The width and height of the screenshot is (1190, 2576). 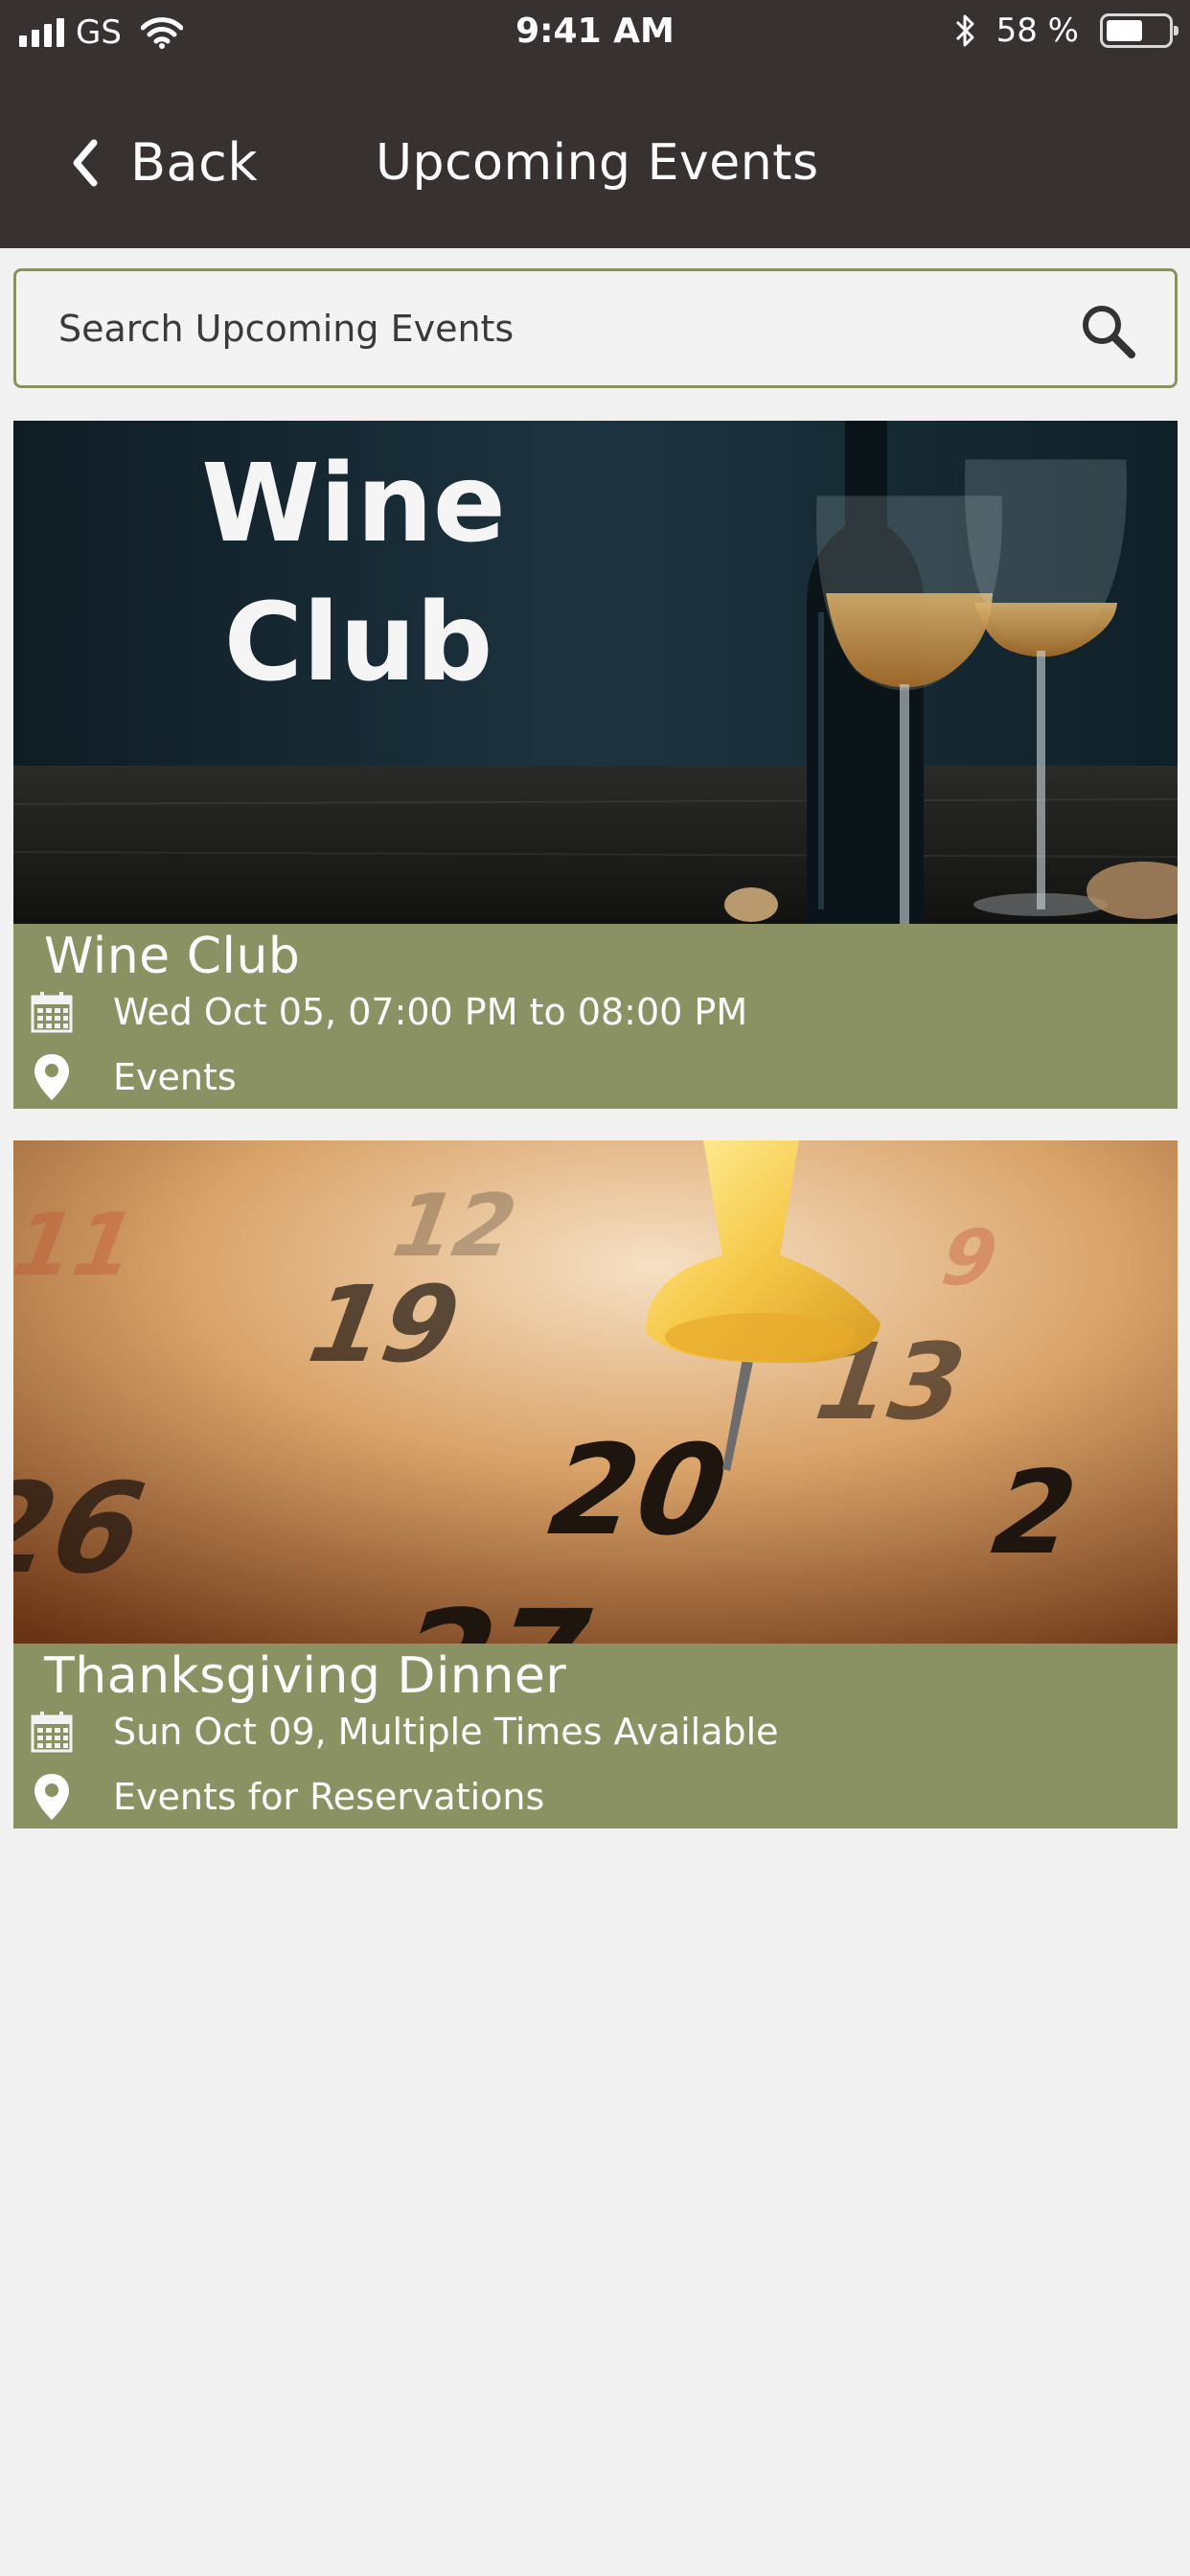 I want to click on search-box, so click(x=595, y=328).